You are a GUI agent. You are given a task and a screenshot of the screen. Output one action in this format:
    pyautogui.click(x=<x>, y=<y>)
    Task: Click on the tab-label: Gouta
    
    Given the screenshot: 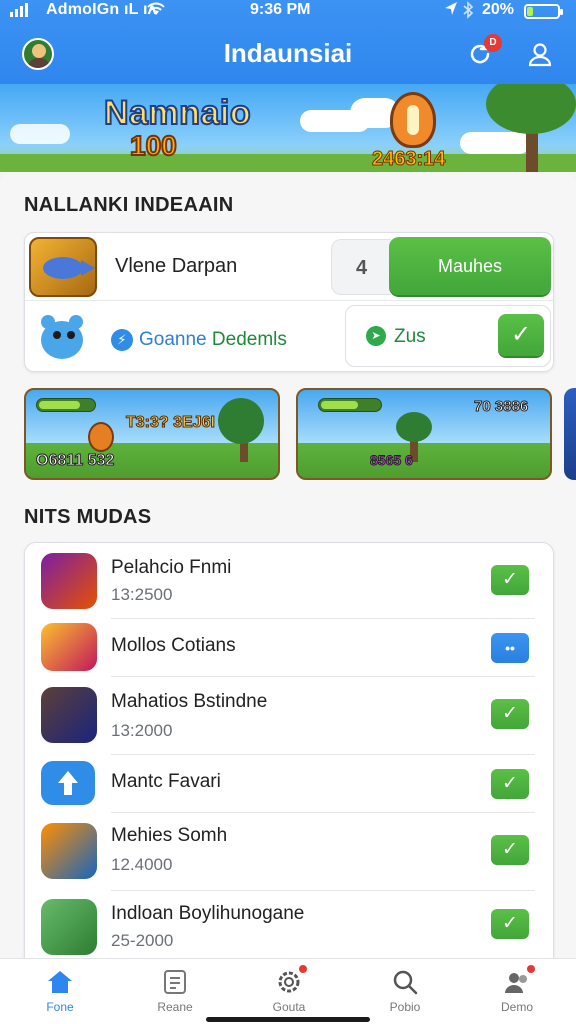 What is the action you would take?
    pyautogui.click(x=289, y=1007)
    